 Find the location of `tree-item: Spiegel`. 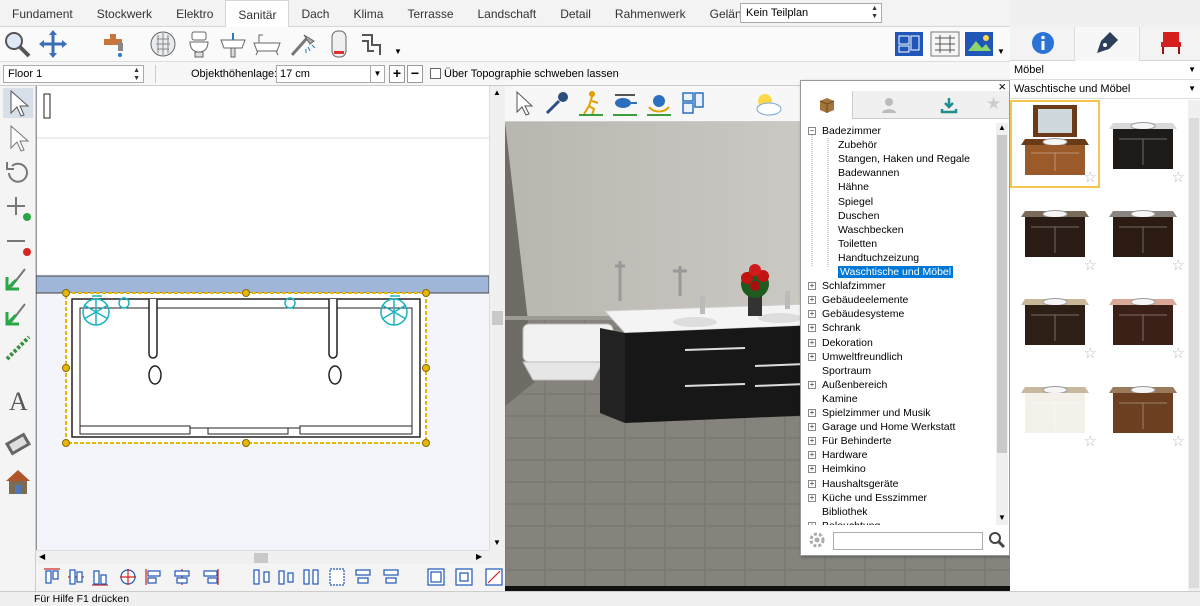

tree-item: Spiegel is located at coordinates (855, 202).